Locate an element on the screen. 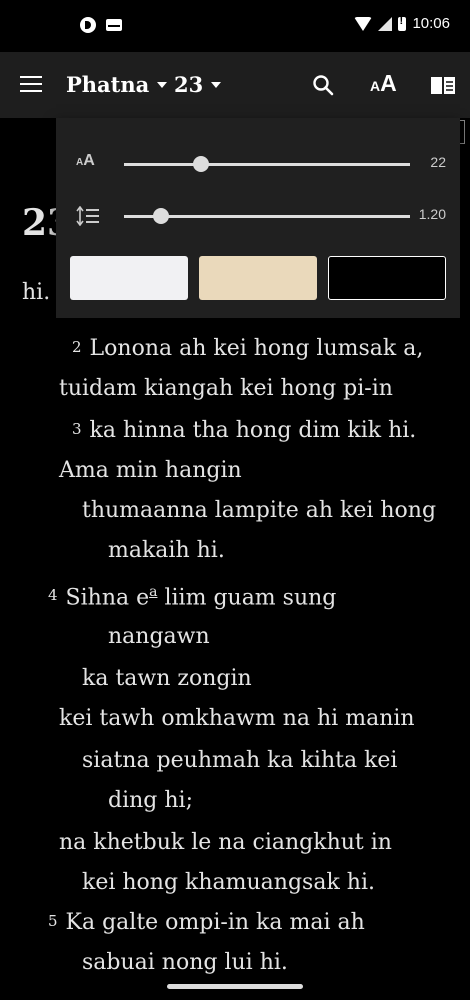 The width and height of the screenshot is (470, 1000). book-selector: Phatna is located at coordinates (117, 84).